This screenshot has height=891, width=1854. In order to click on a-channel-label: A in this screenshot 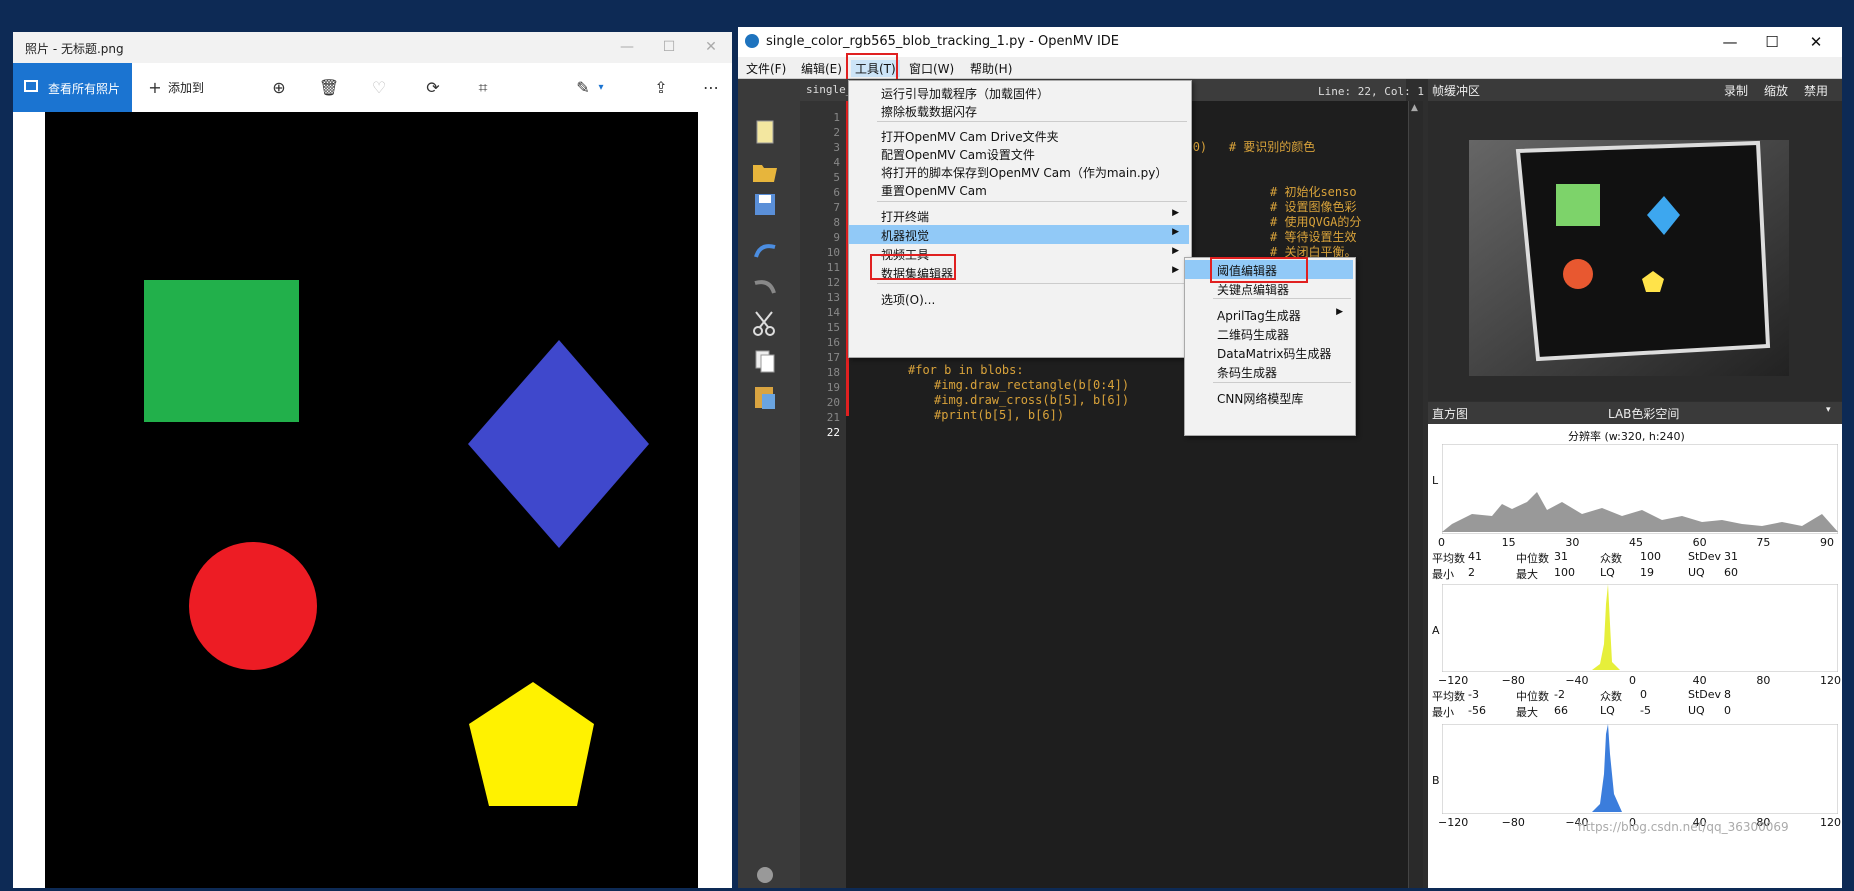, I will do `click(1436, 630)`.